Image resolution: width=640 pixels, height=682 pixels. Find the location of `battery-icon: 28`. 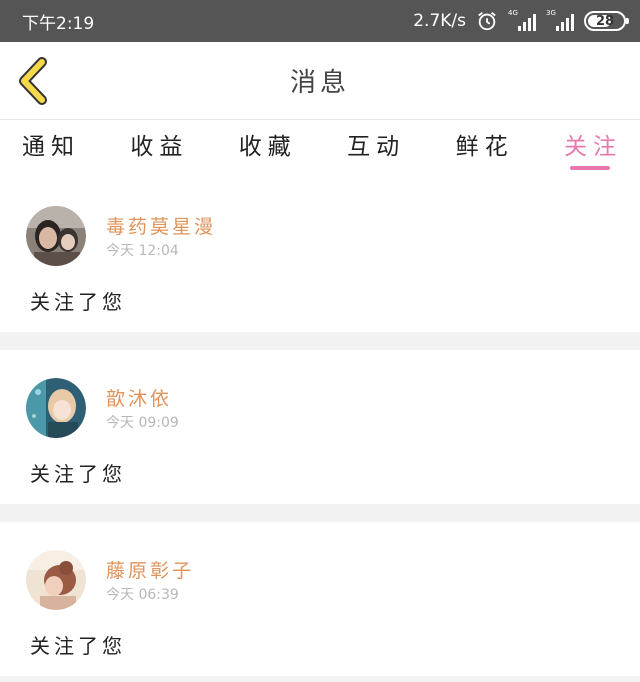

battery-icon: 28 is located at coordinates (606, 21).